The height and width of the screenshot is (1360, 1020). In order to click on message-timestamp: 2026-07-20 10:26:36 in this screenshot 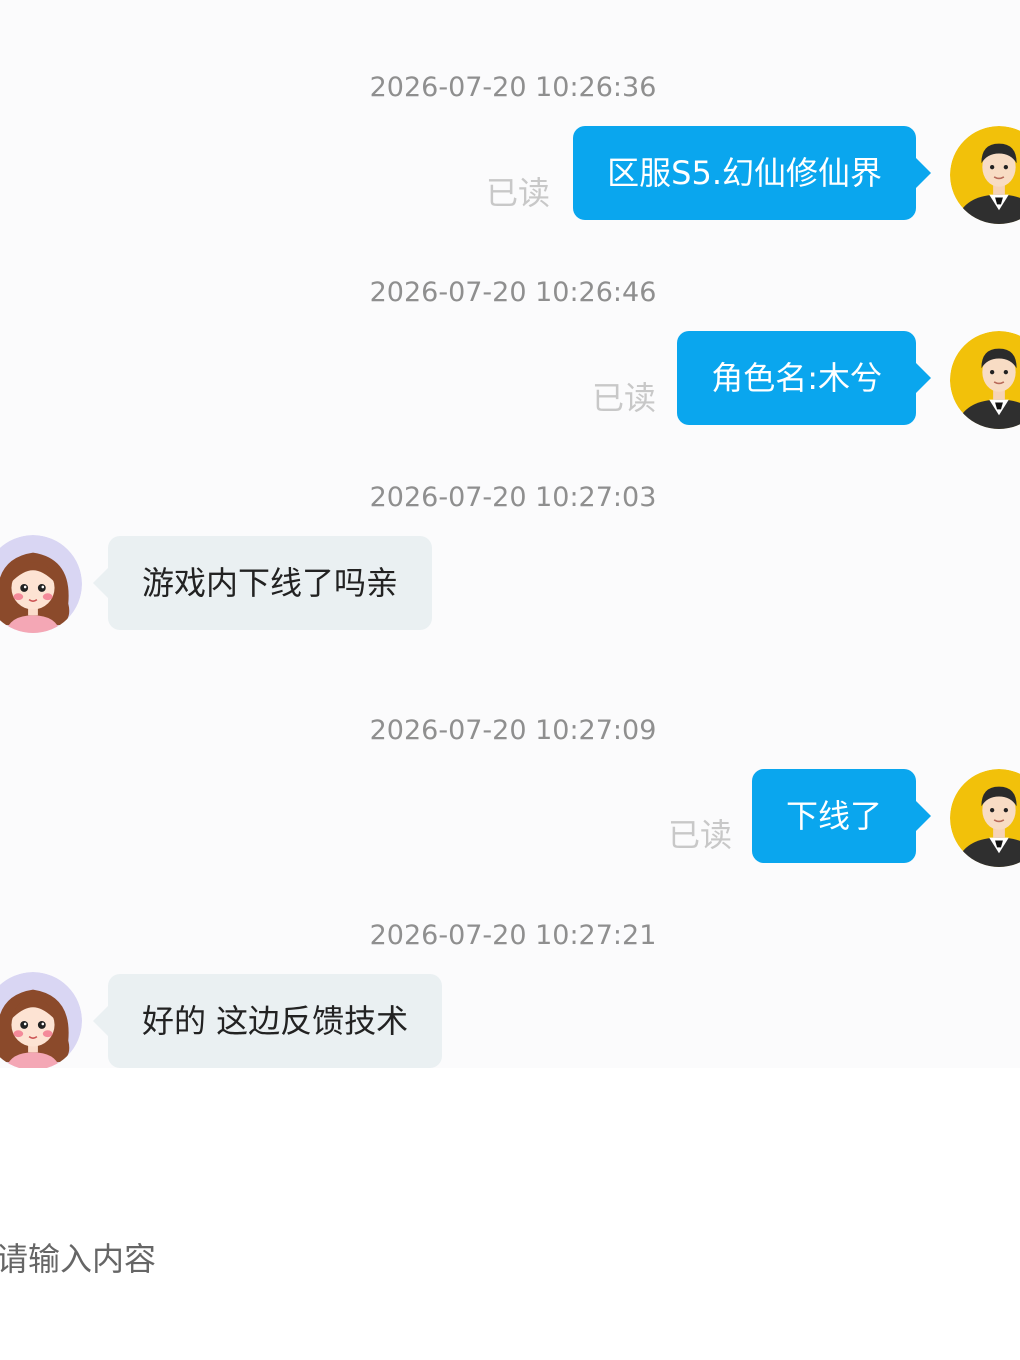, I will do `click(513, 87)`.